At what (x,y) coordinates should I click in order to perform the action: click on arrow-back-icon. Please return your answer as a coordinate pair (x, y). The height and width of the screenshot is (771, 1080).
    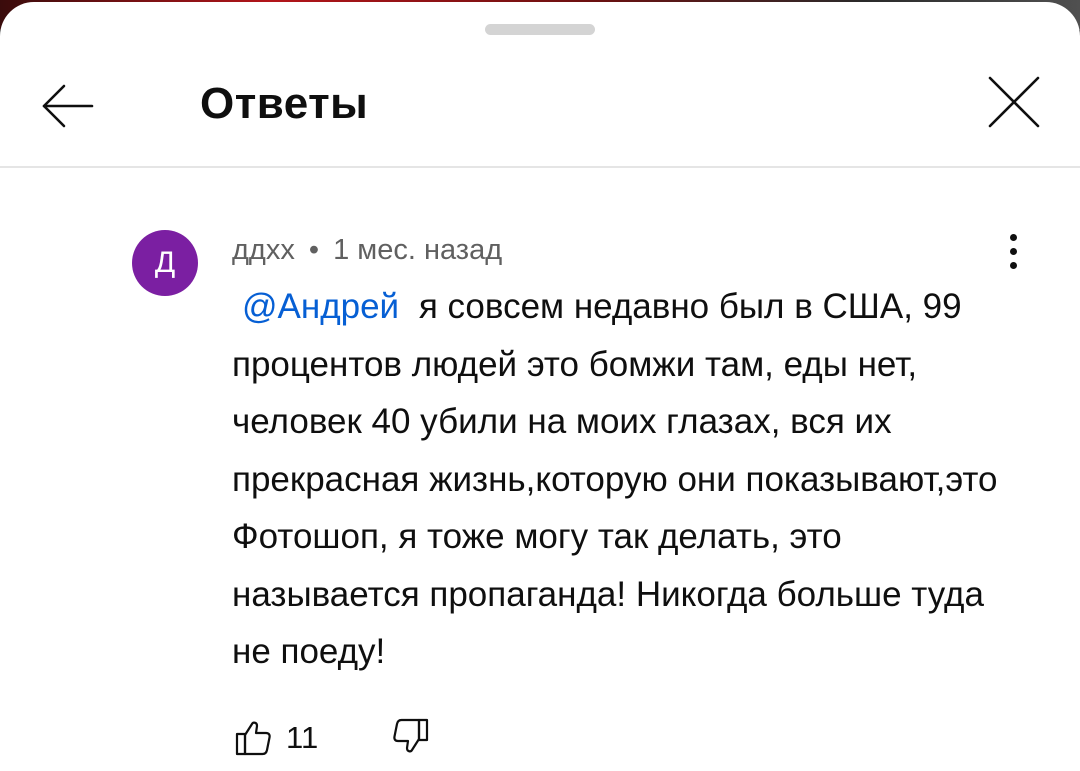
    Looking at the image, I should click on (68, 106).